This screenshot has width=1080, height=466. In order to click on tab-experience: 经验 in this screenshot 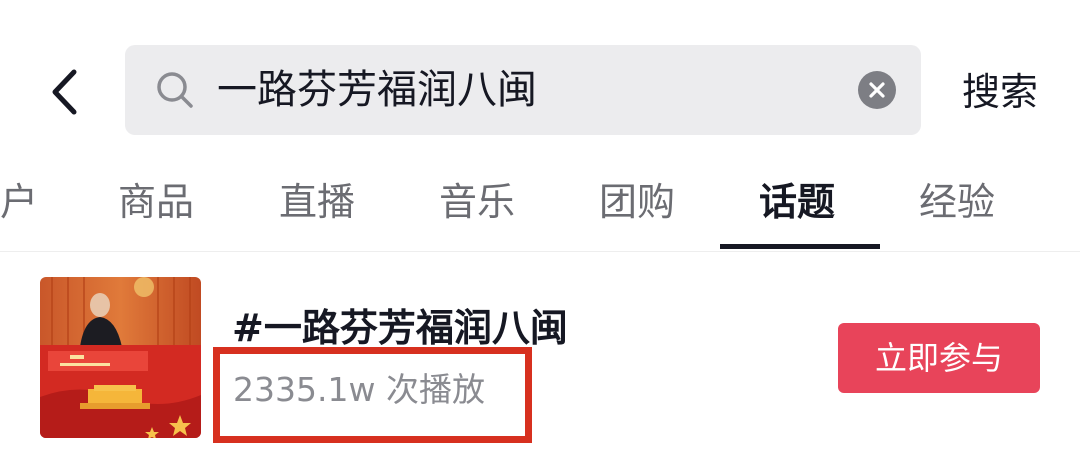, I will do `click(957, 202)`.